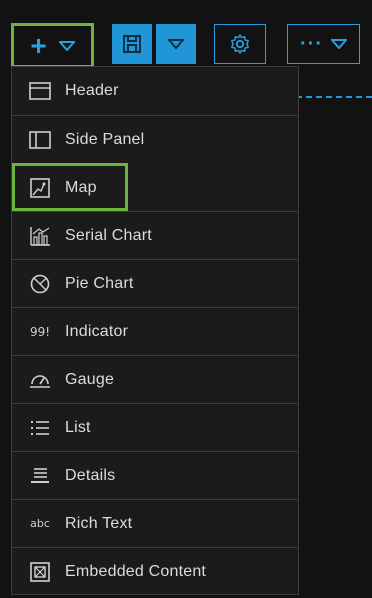  Describe the element at coordinates (155, 427) in the screenshot. I see `menu-item-list: List` at that location.